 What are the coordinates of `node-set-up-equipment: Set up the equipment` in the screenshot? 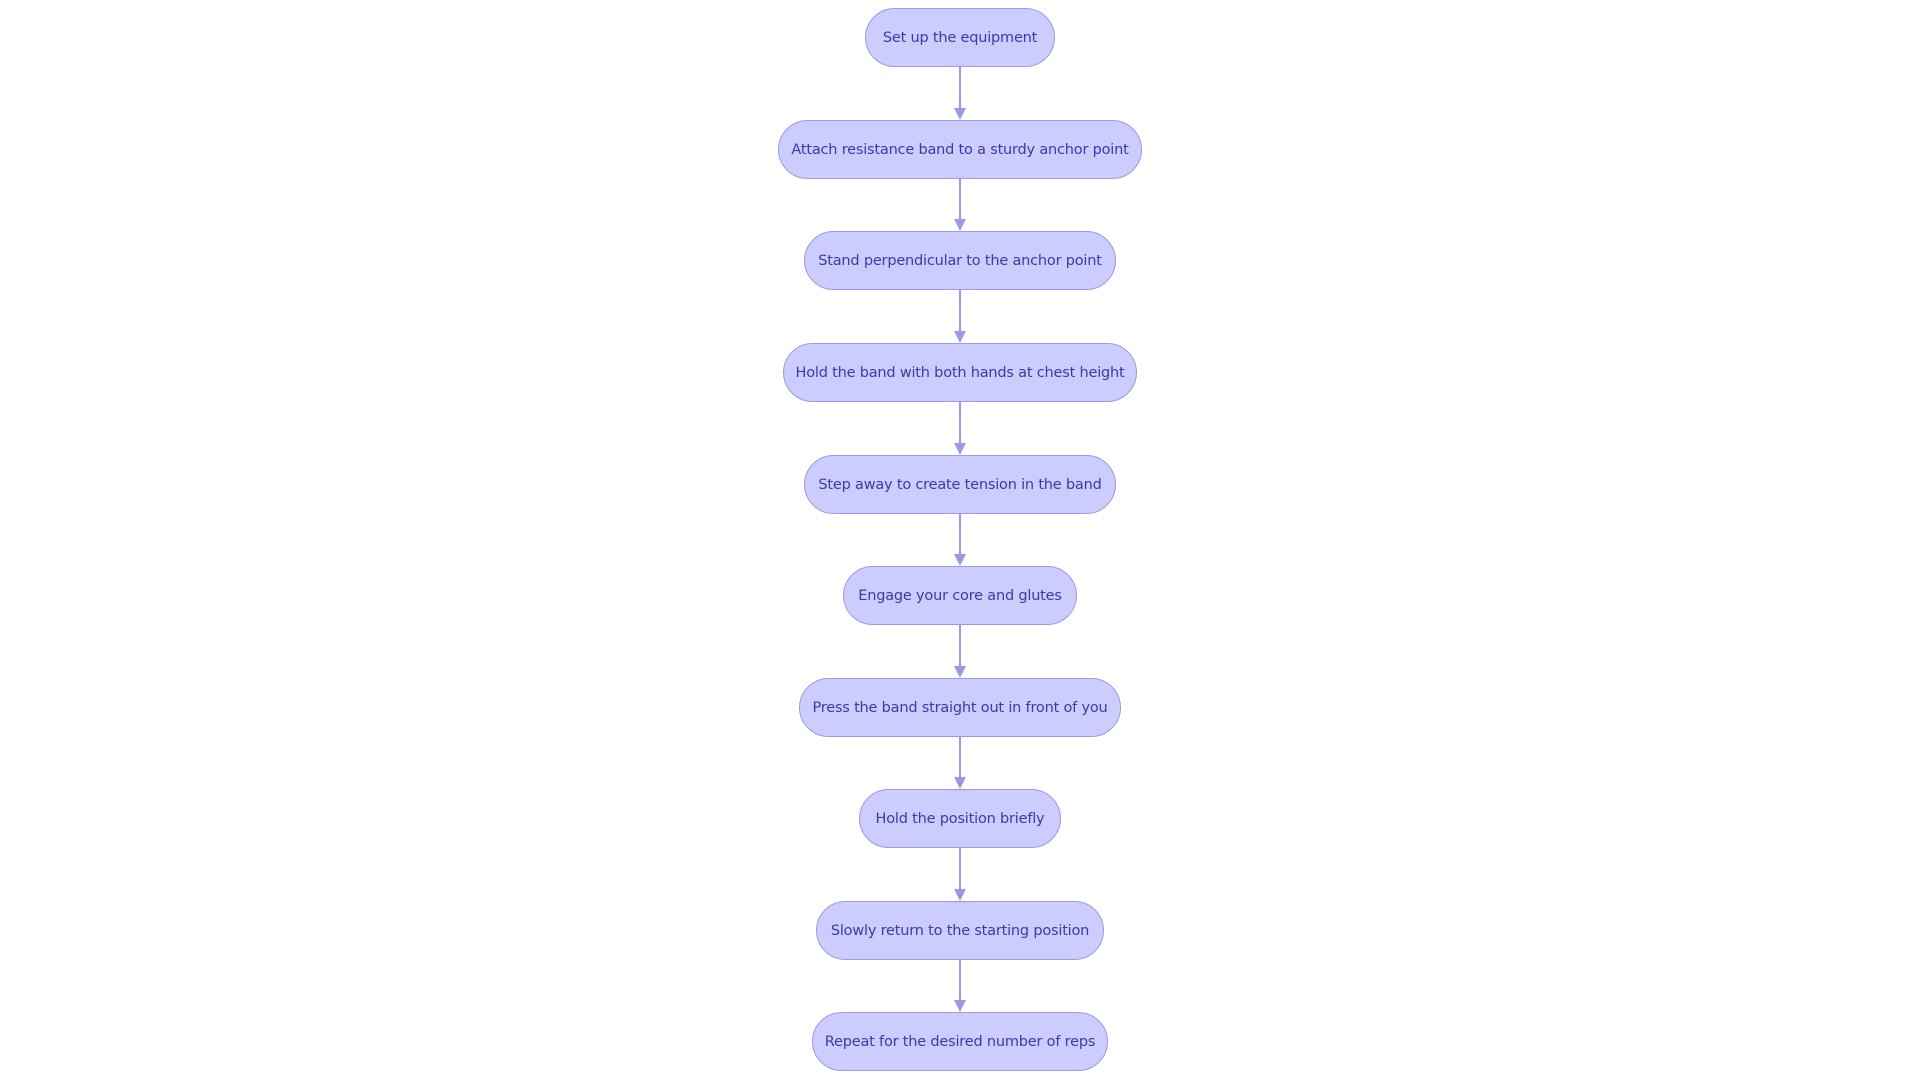 It's located at (960, 37).